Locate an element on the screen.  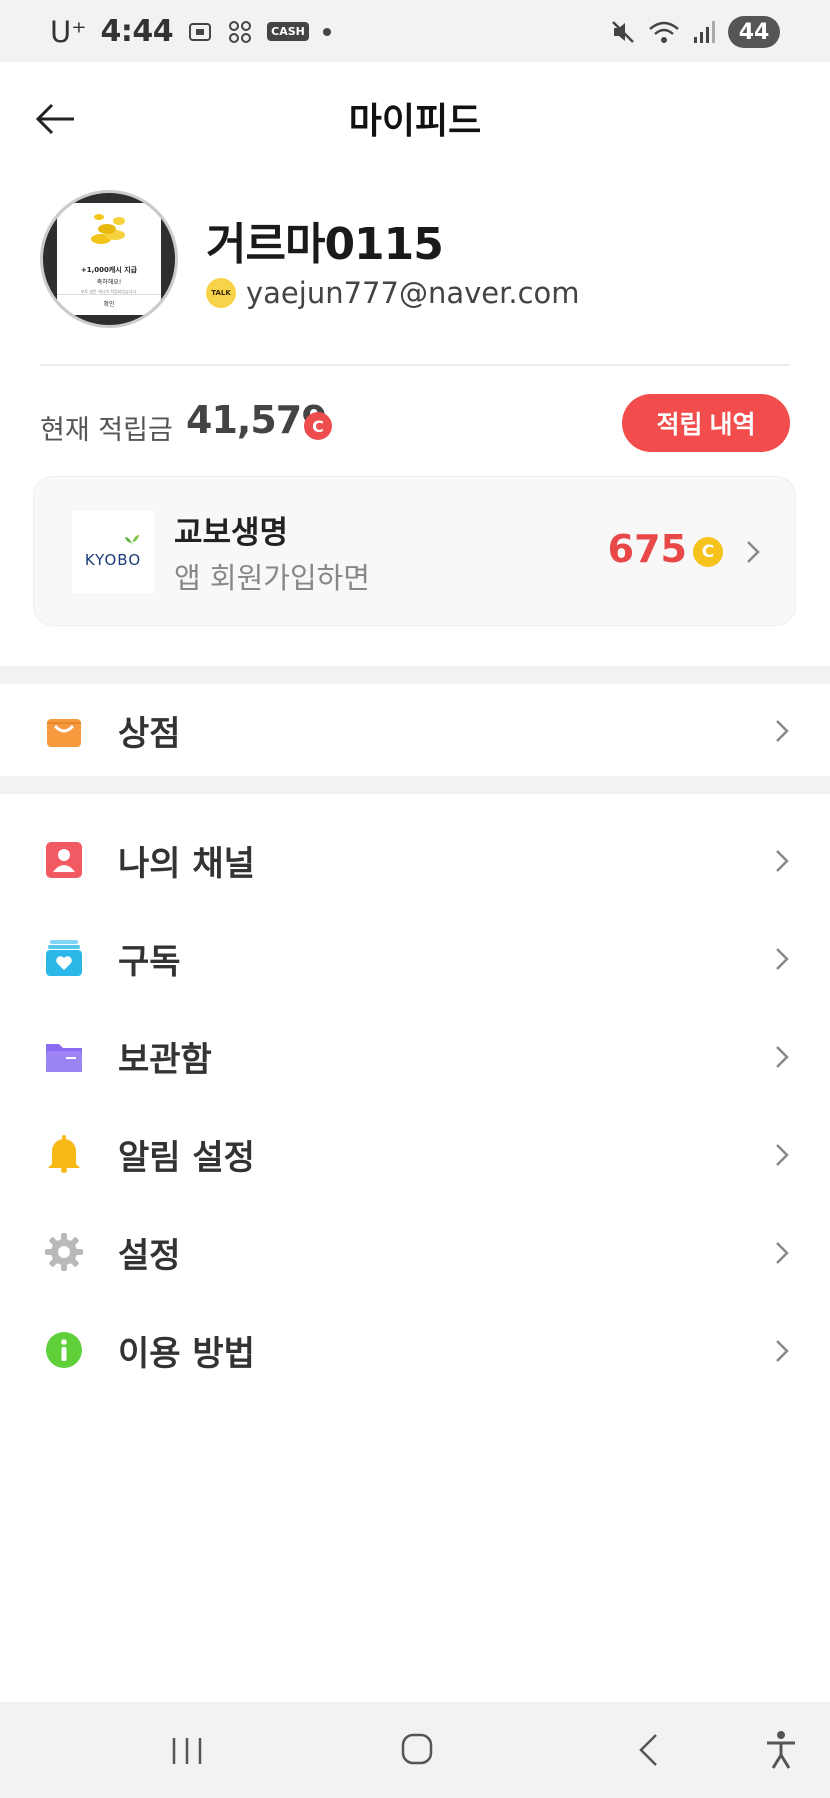
ad-title: 교보생명 is located at coordinates (231, 533).